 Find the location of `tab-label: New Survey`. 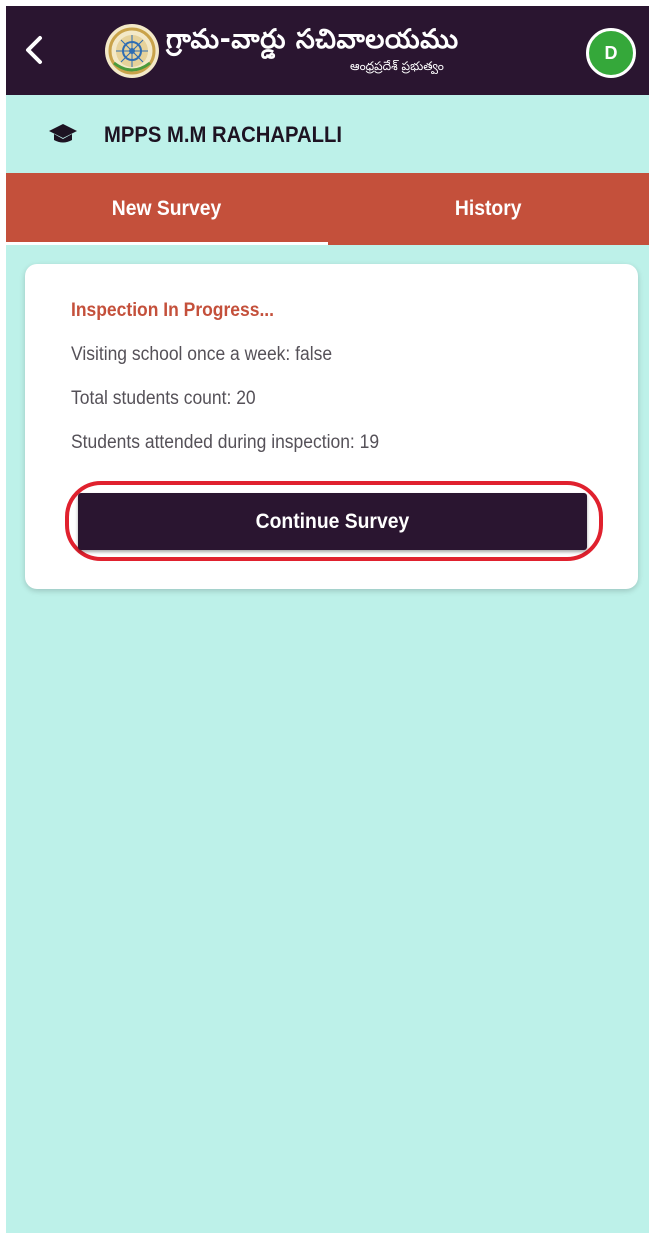

tab-label: New Survey is located at coordinates (166, 208).